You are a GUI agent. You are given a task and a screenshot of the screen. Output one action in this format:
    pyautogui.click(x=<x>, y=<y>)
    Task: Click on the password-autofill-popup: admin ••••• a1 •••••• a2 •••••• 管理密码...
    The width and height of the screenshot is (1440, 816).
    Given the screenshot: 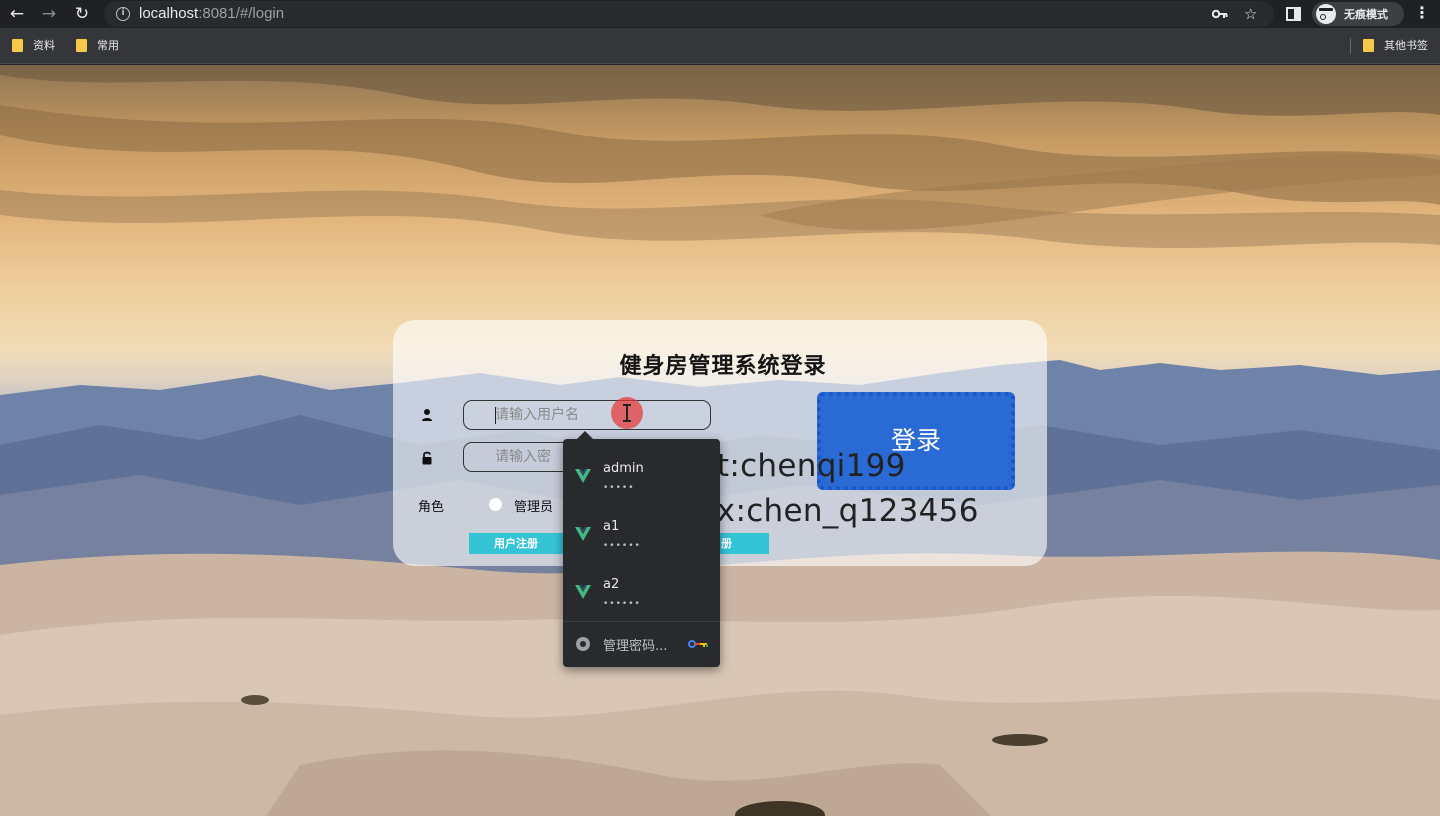 What is the action you would take?
    pyautogui.click(x=641, y=549)
    